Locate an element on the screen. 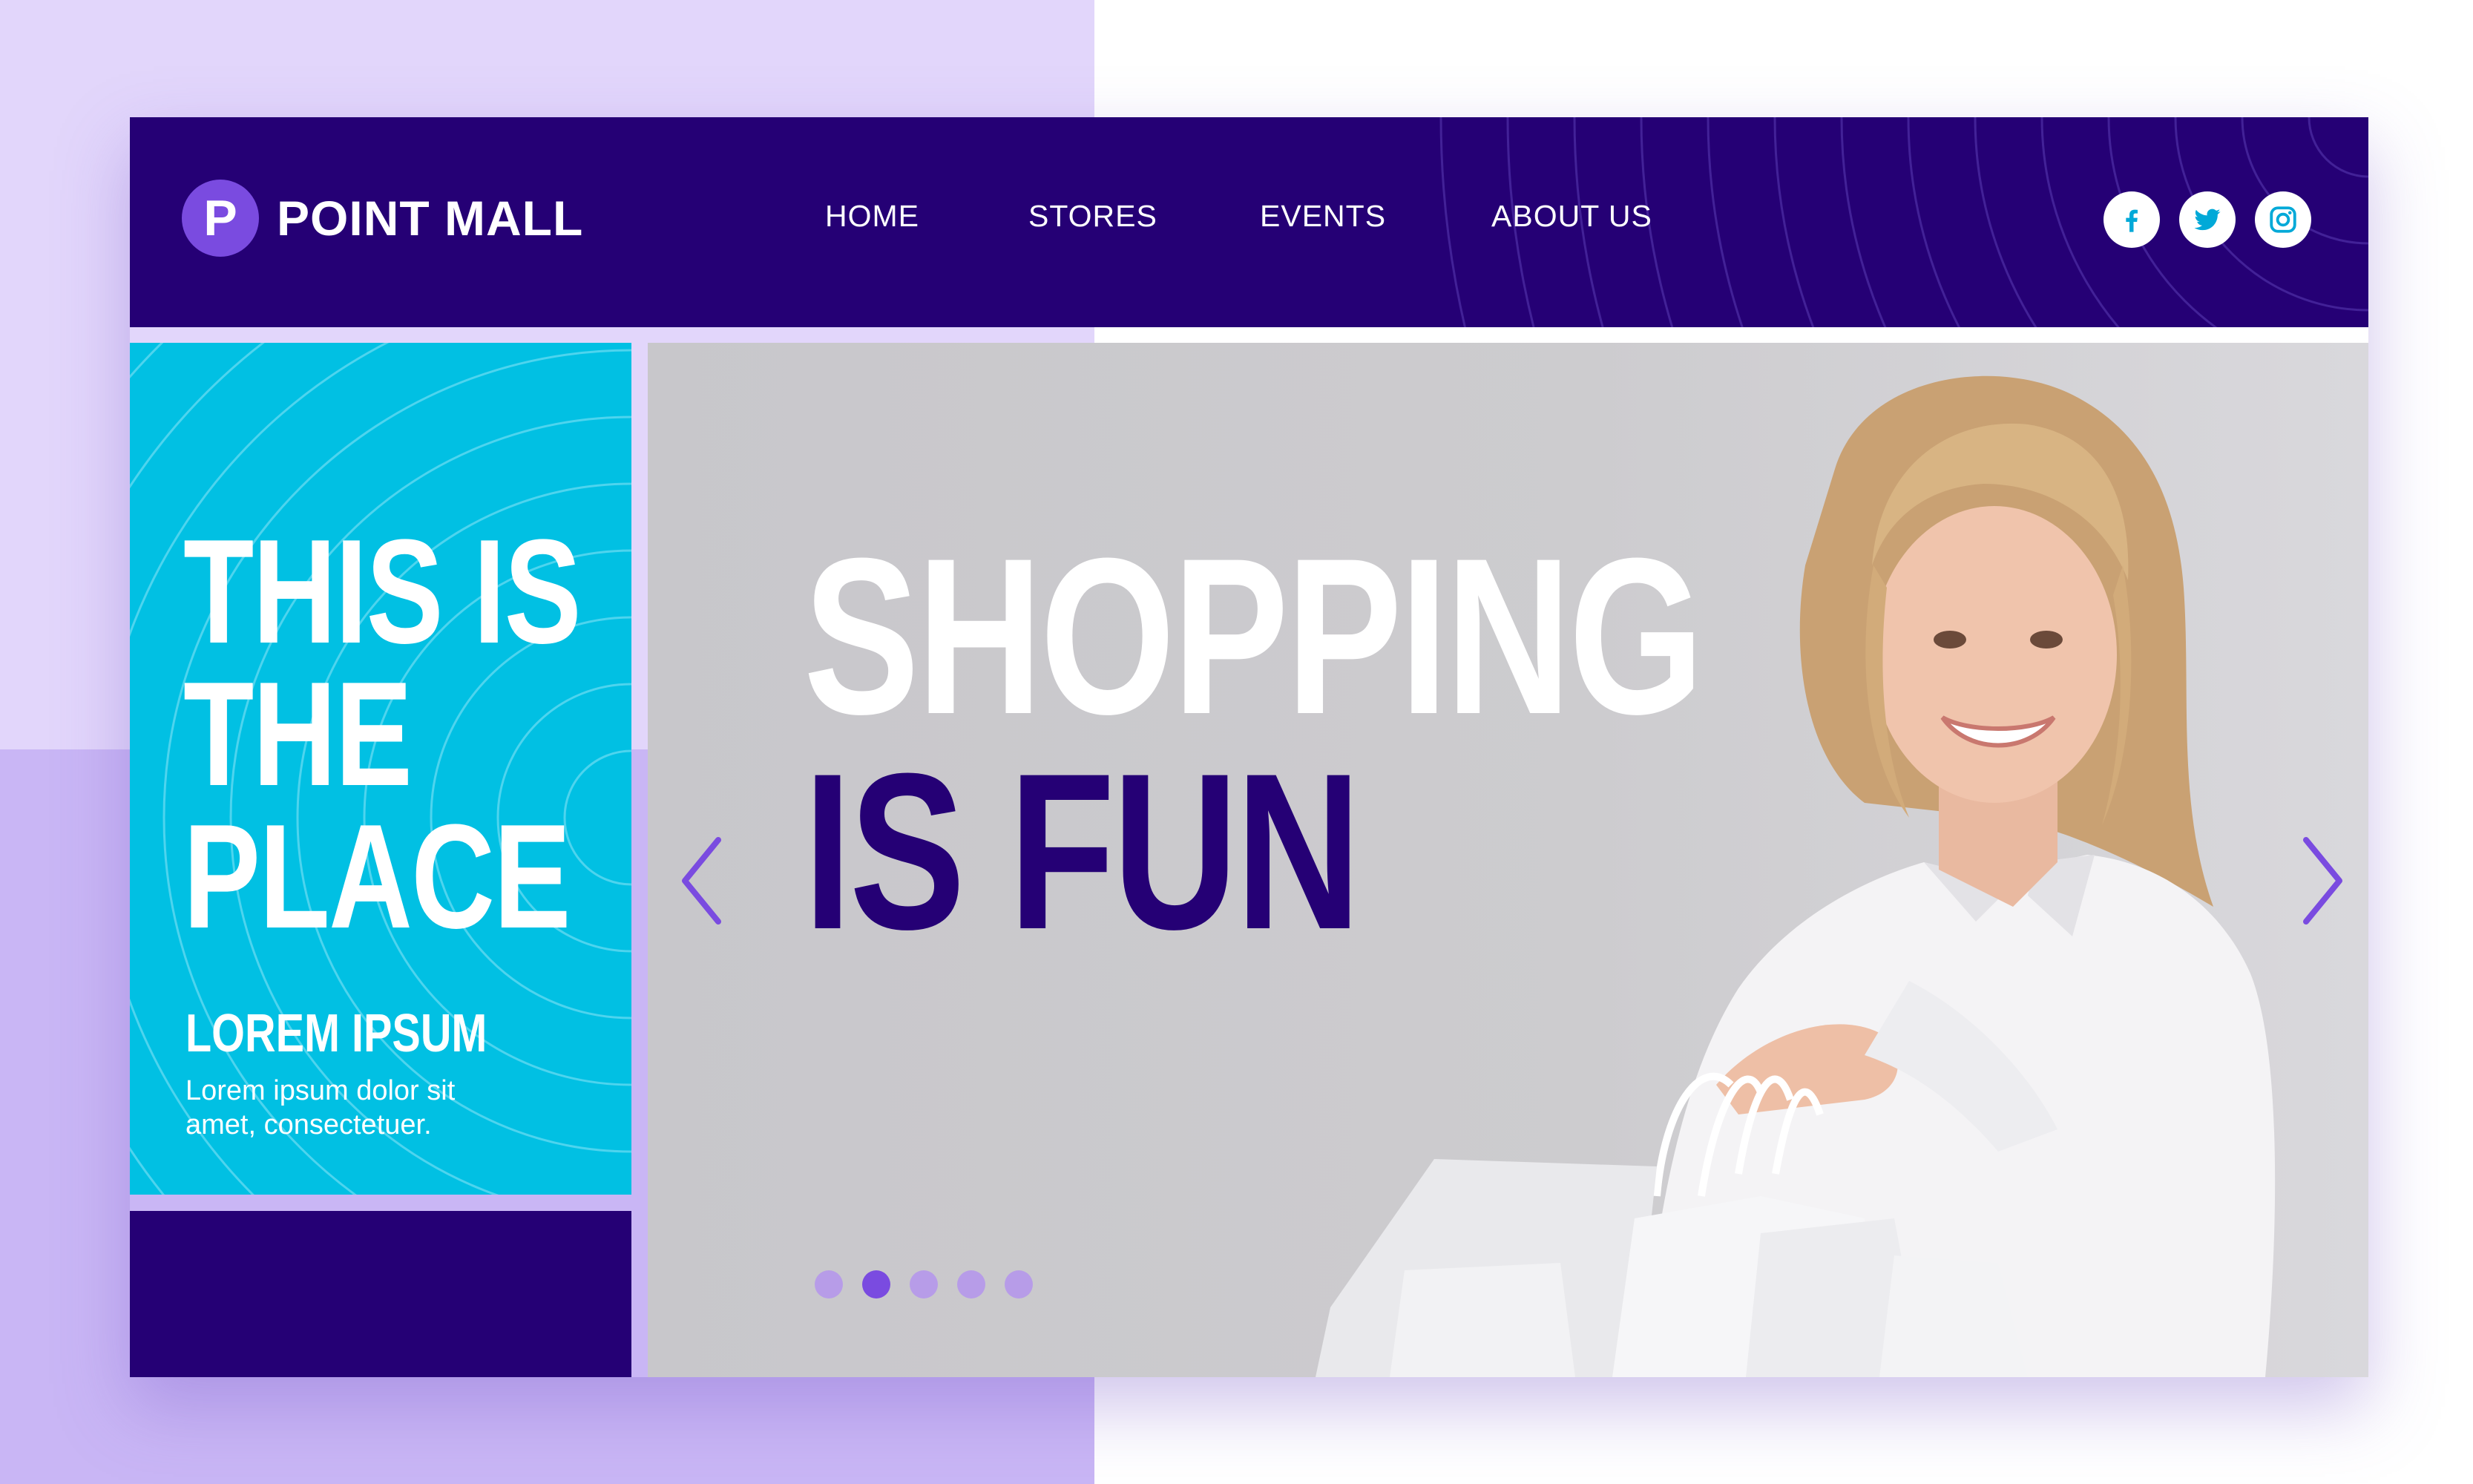 This screenshot has width=2473, height=1484. promo-body-line-1: Lorem ipsum dolor sit is located at coordinates (320, 1090).